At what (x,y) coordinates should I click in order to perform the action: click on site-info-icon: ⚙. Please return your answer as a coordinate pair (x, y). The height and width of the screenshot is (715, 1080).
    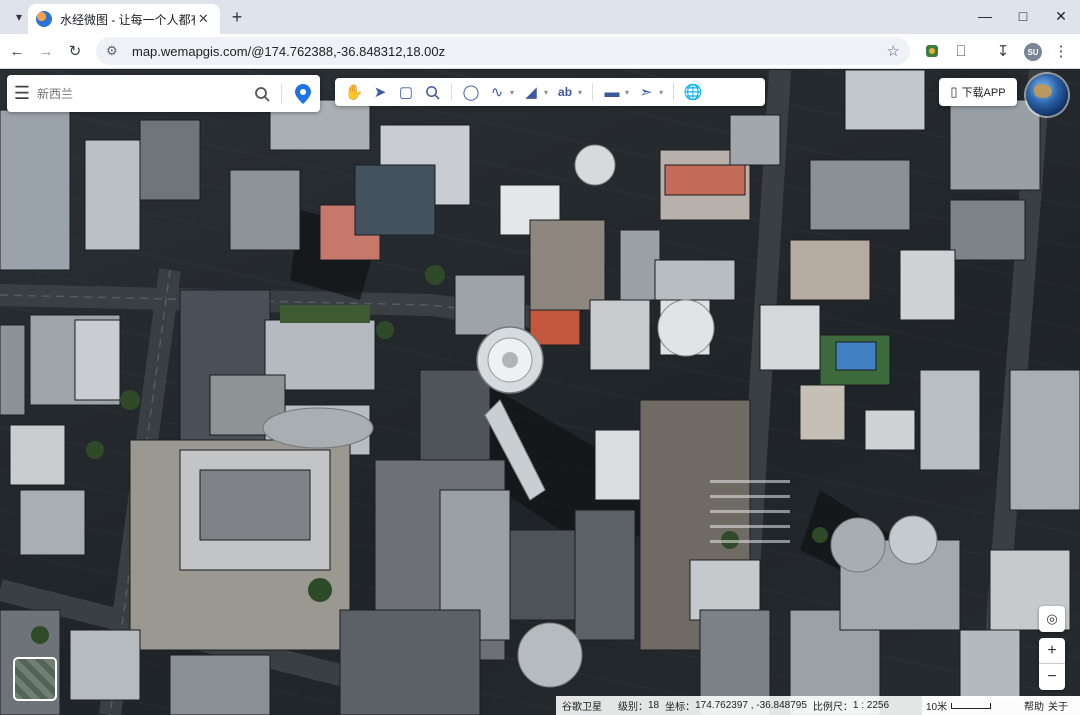
    Looking at the image, I should click on (115, 51).